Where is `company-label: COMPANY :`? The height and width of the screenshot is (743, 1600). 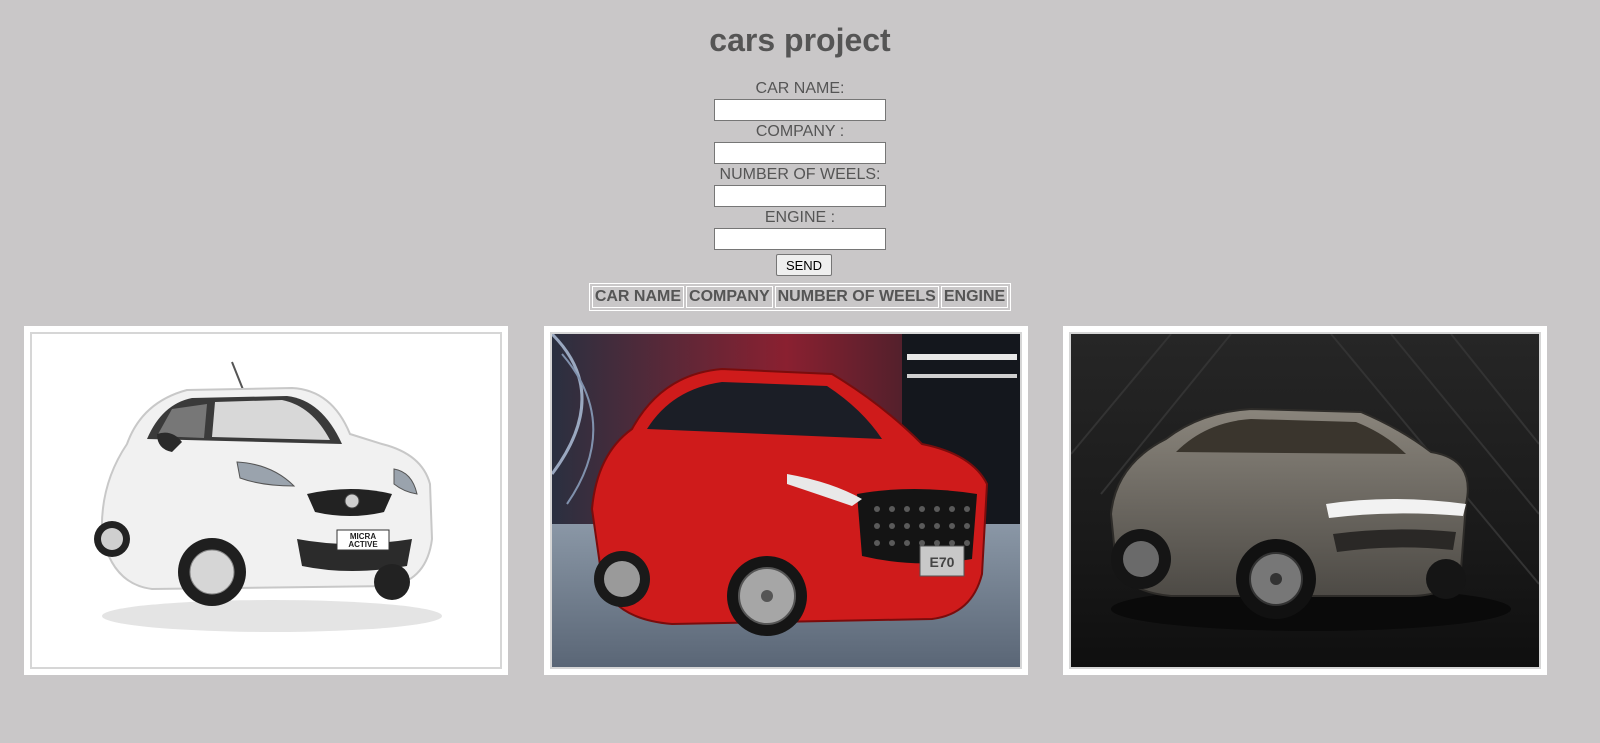
company-label: COMPANY : is located at coordinates (800, 131).